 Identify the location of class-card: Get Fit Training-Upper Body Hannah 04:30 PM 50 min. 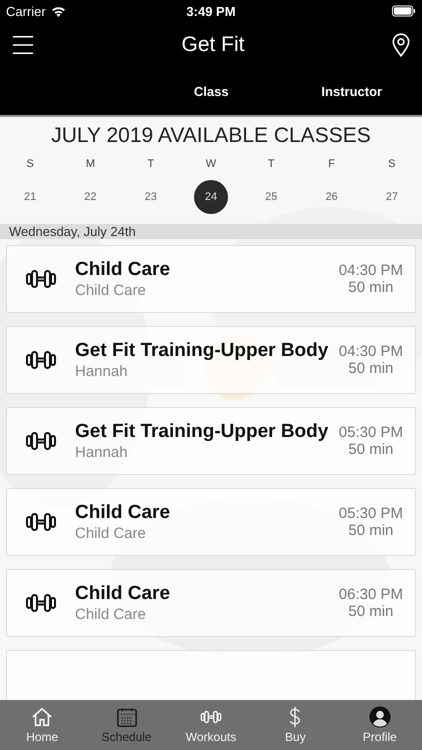
(211, 360).